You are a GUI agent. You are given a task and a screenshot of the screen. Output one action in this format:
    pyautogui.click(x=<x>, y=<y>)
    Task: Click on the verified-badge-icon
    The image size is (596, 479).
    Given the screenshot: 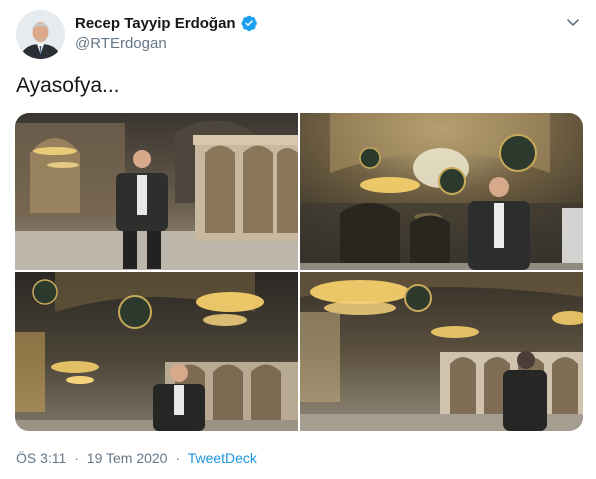 What is the action you would take?
    pyautogui.click(x=249, y=23)
    